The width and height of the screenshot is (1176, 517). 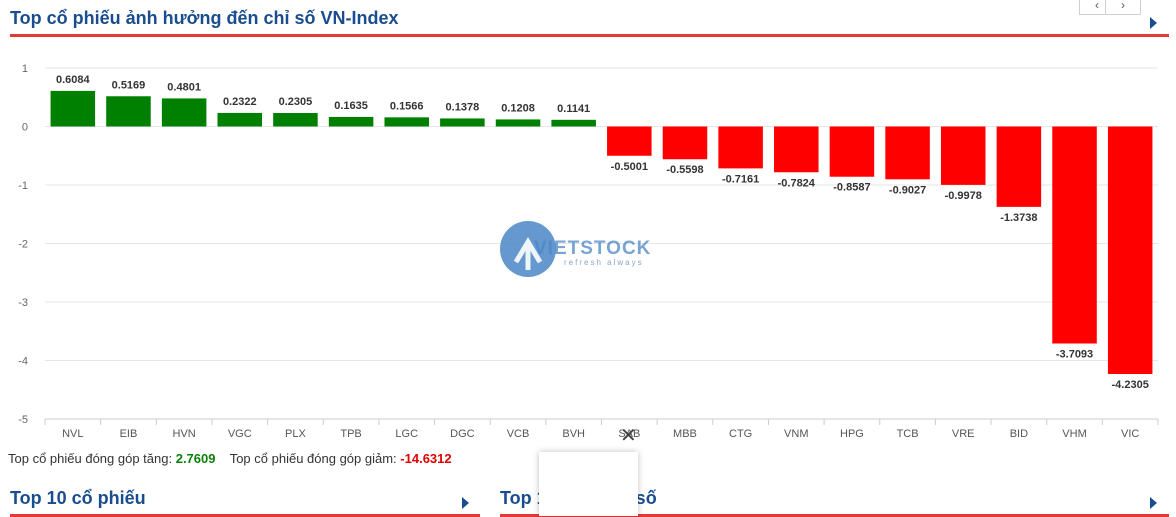 What do you see at coordinates (907, 190) in the screenshot?
I see `data-label: -0.9027` at bounding box center [907, 190].